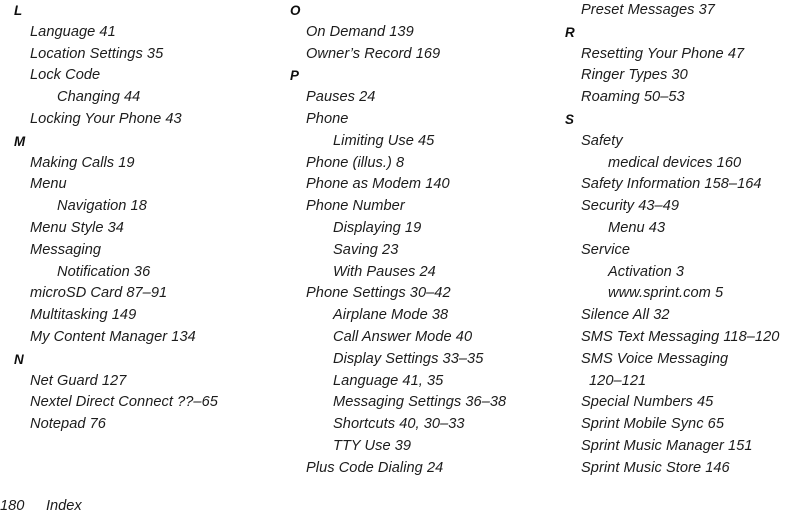 The height and width of the screenshot is (519, 812). Describe the element at coordinates (671, 184) in the screenshot. I see `index-entry: Safety Information 158–164` at that location.